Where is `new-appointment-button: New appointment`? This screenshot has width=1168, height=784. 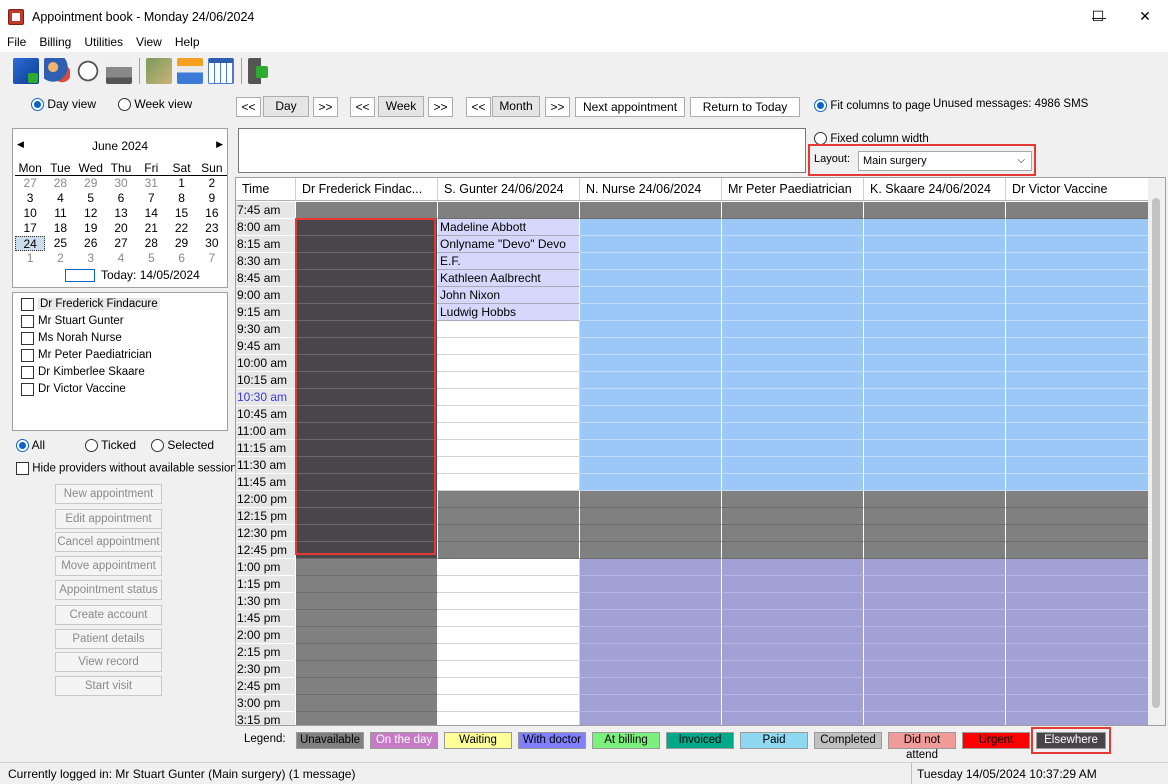
new-appointment-button: New appointment is located at coordinates (108, 494).